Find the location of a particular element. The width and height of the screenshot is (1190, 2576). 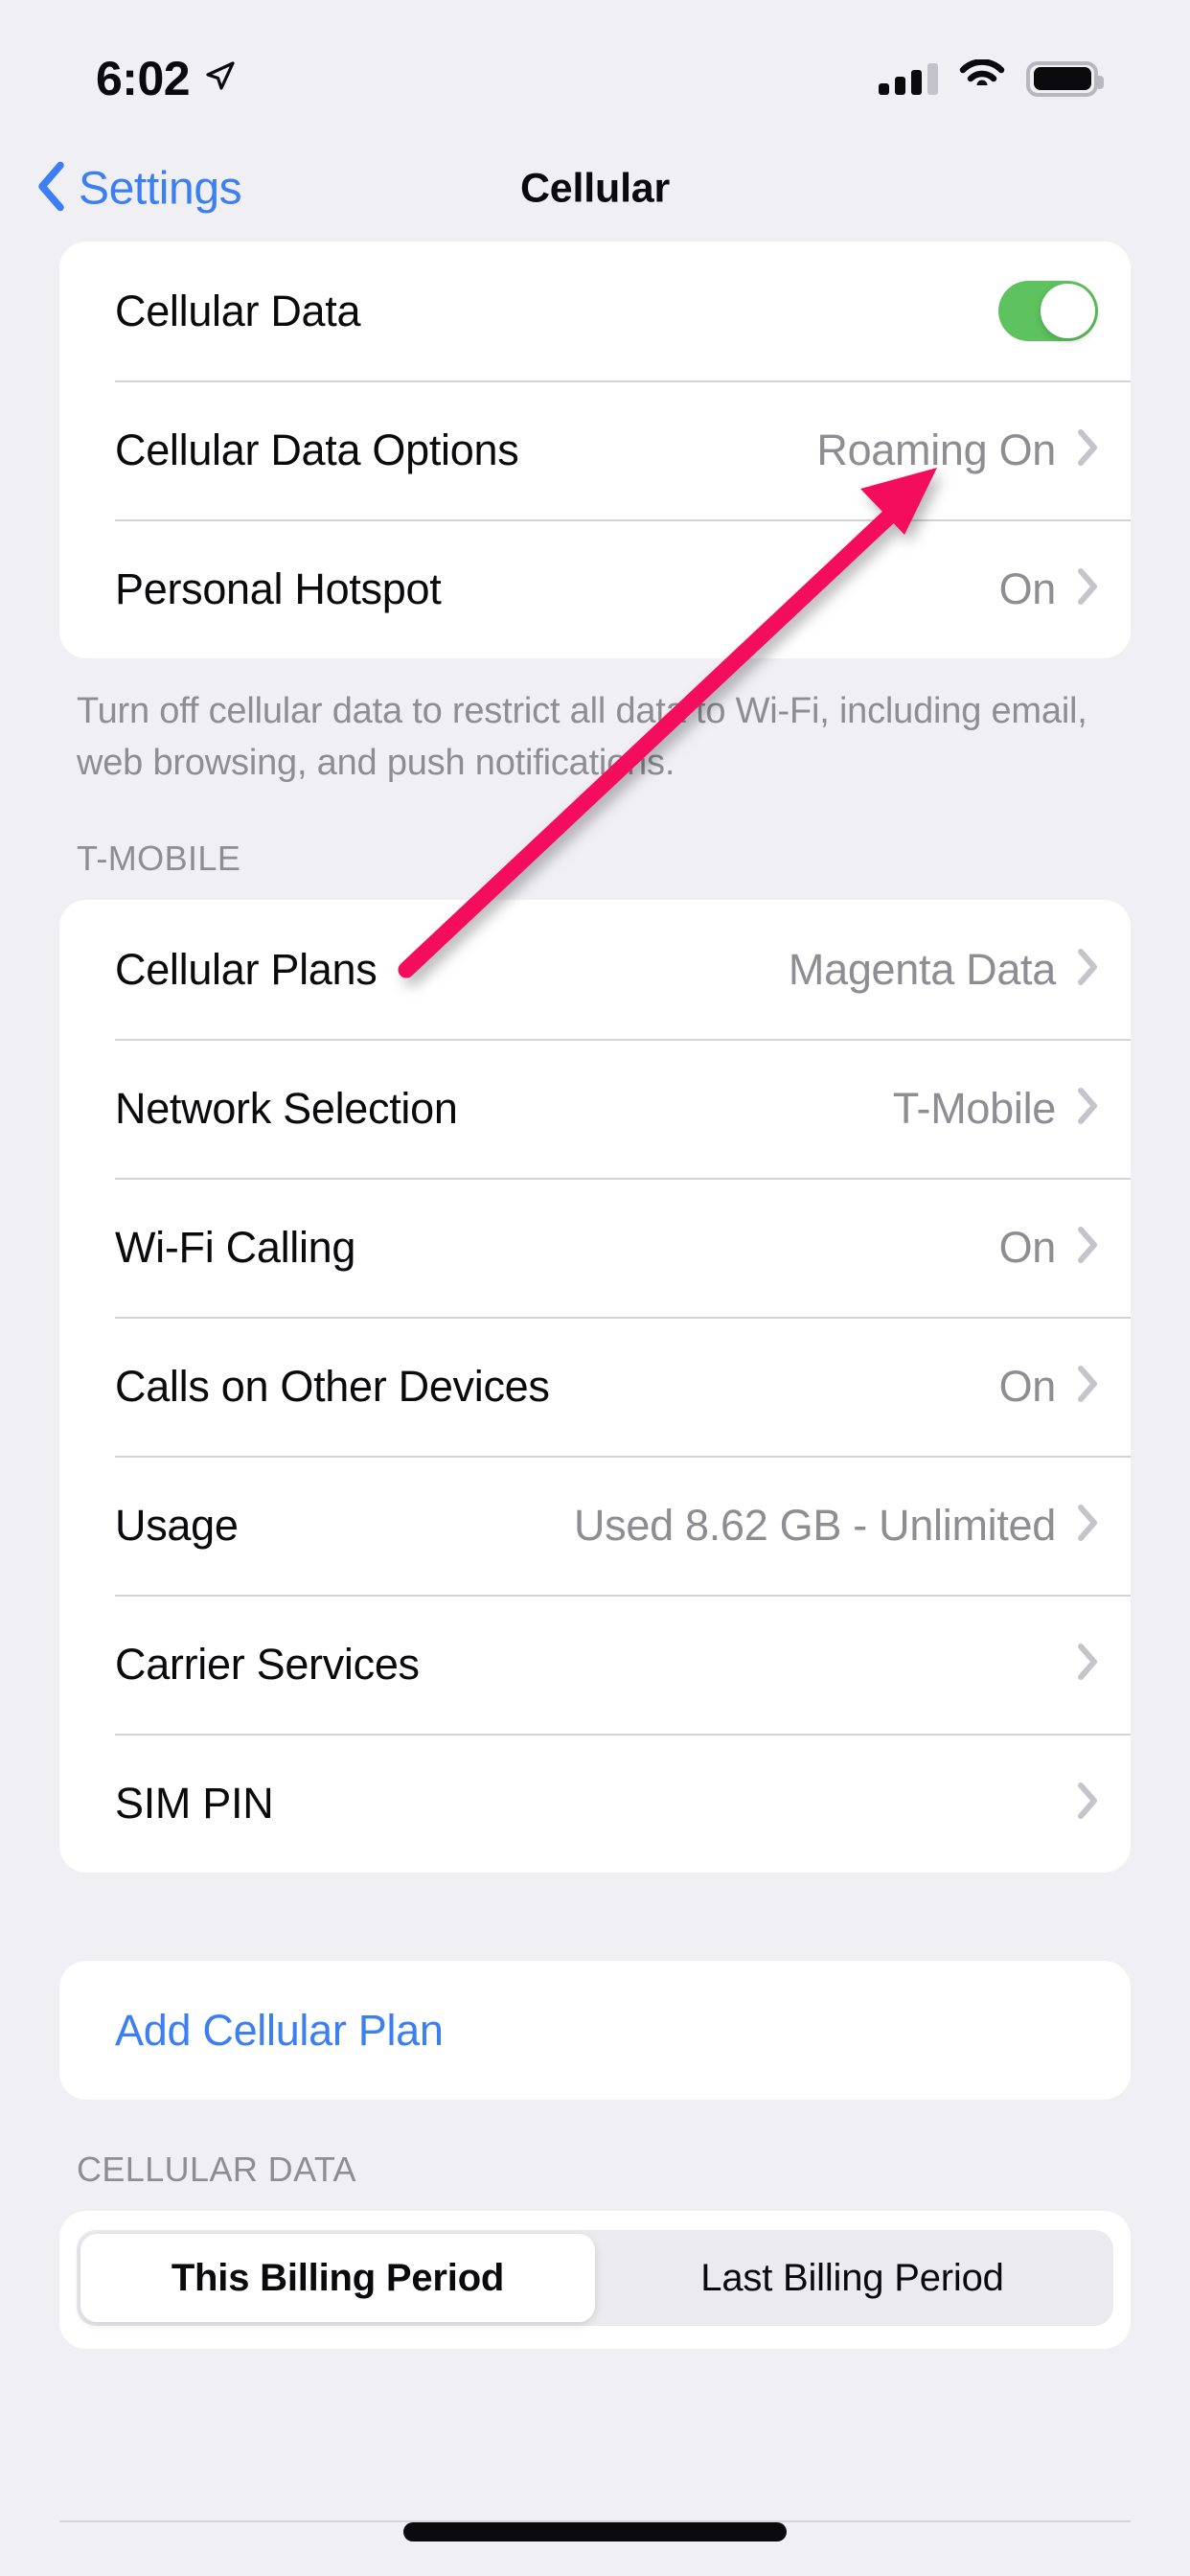

row-network-selection: Network Selection T-Mobile is located at coordinates (595, 1108).